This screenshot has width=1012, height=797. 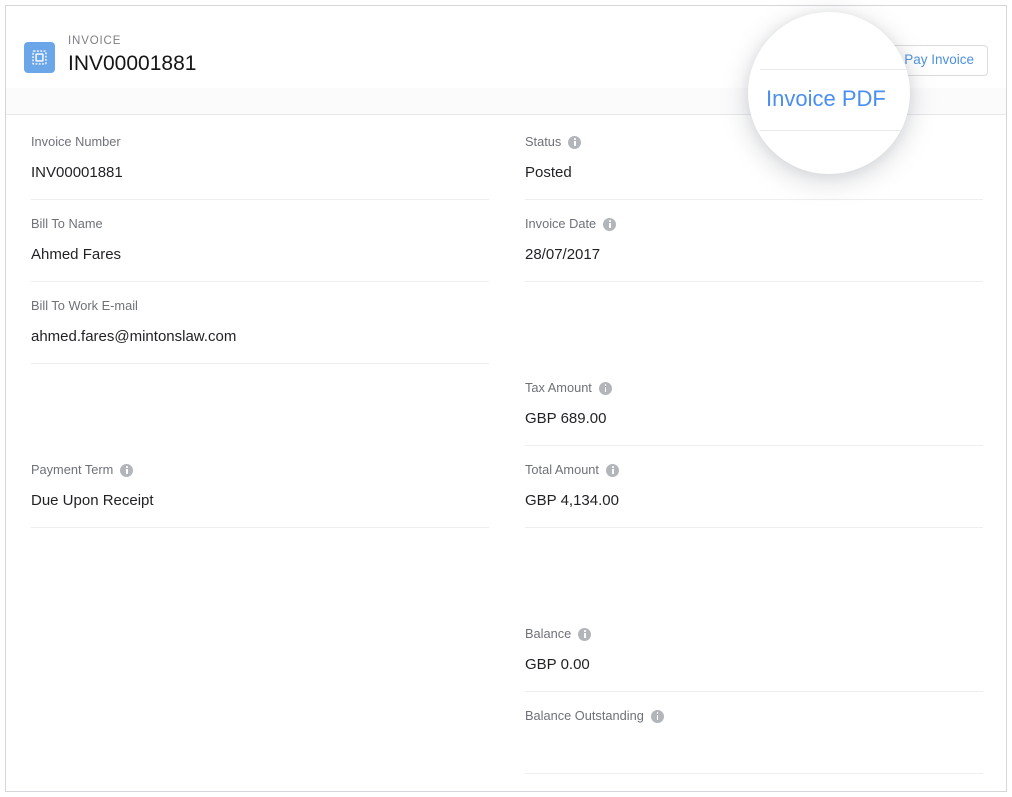 What do you see at coordinates (92, 500) in the screenshot?
I see `field-payment-term-value: Due Upon Receipt` at bounding box center [92, 500].